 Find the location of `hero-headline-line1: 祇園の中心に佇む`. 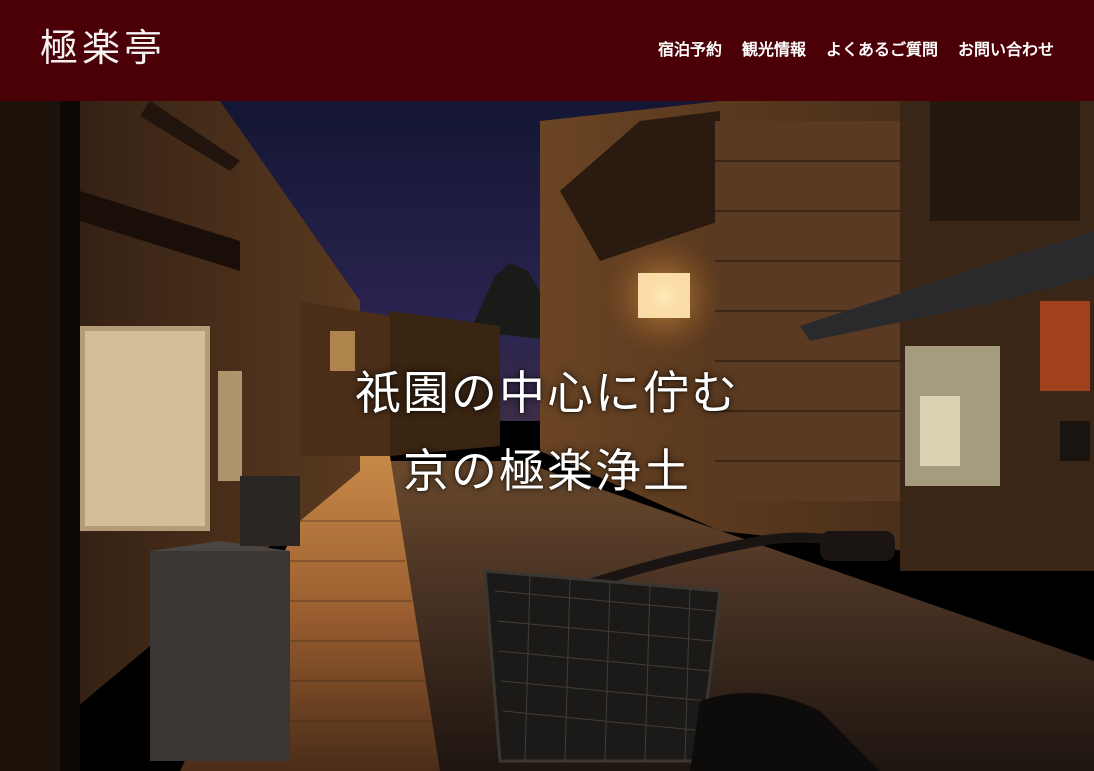

hero-headline-line1: 祇園の中心に佇む is located at coordinates (547, 393).